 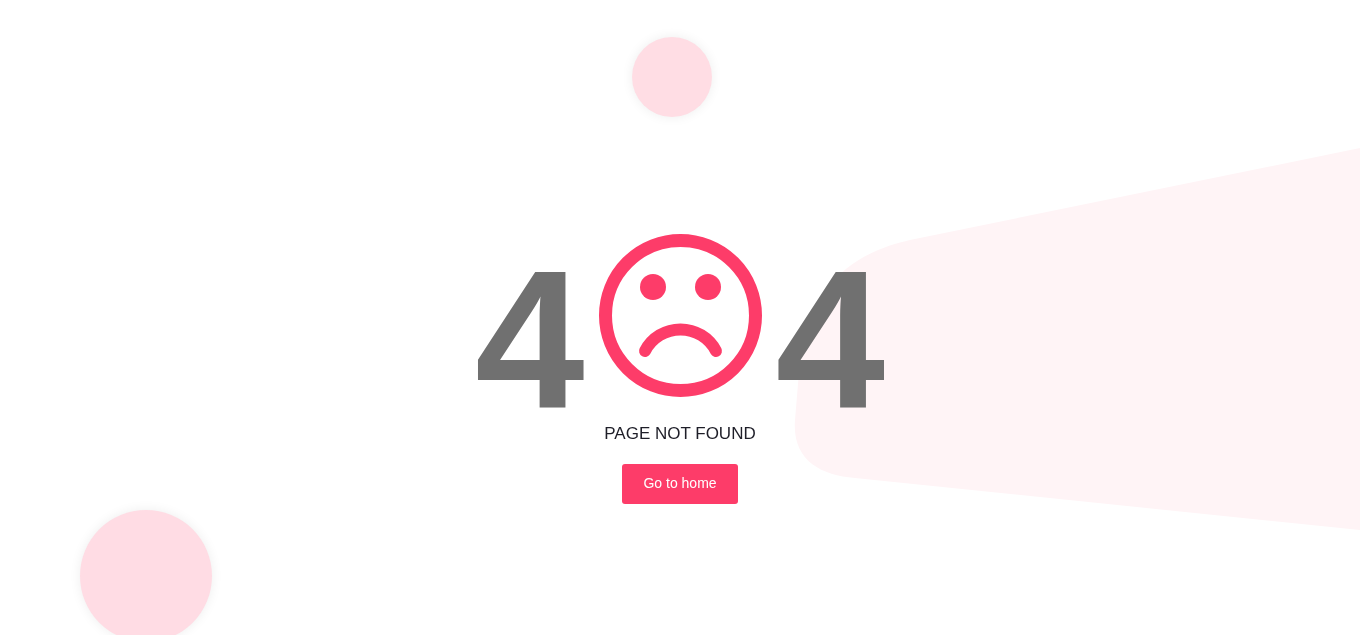 I want to click on error-message: PAGE NOT FOUND, so click(x=680, y=433).